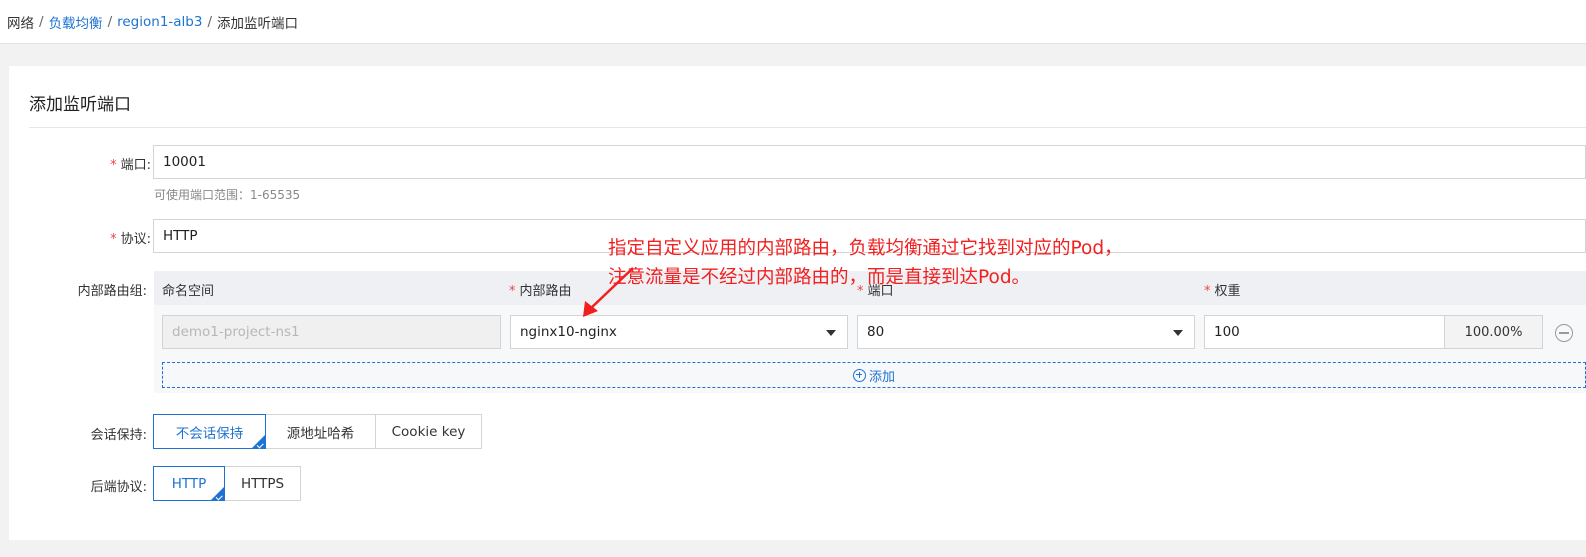 This screenshot has width=1586, height=557. I want to click on port-hint: 可使用端口范围：1-65535, so click(227, 195).